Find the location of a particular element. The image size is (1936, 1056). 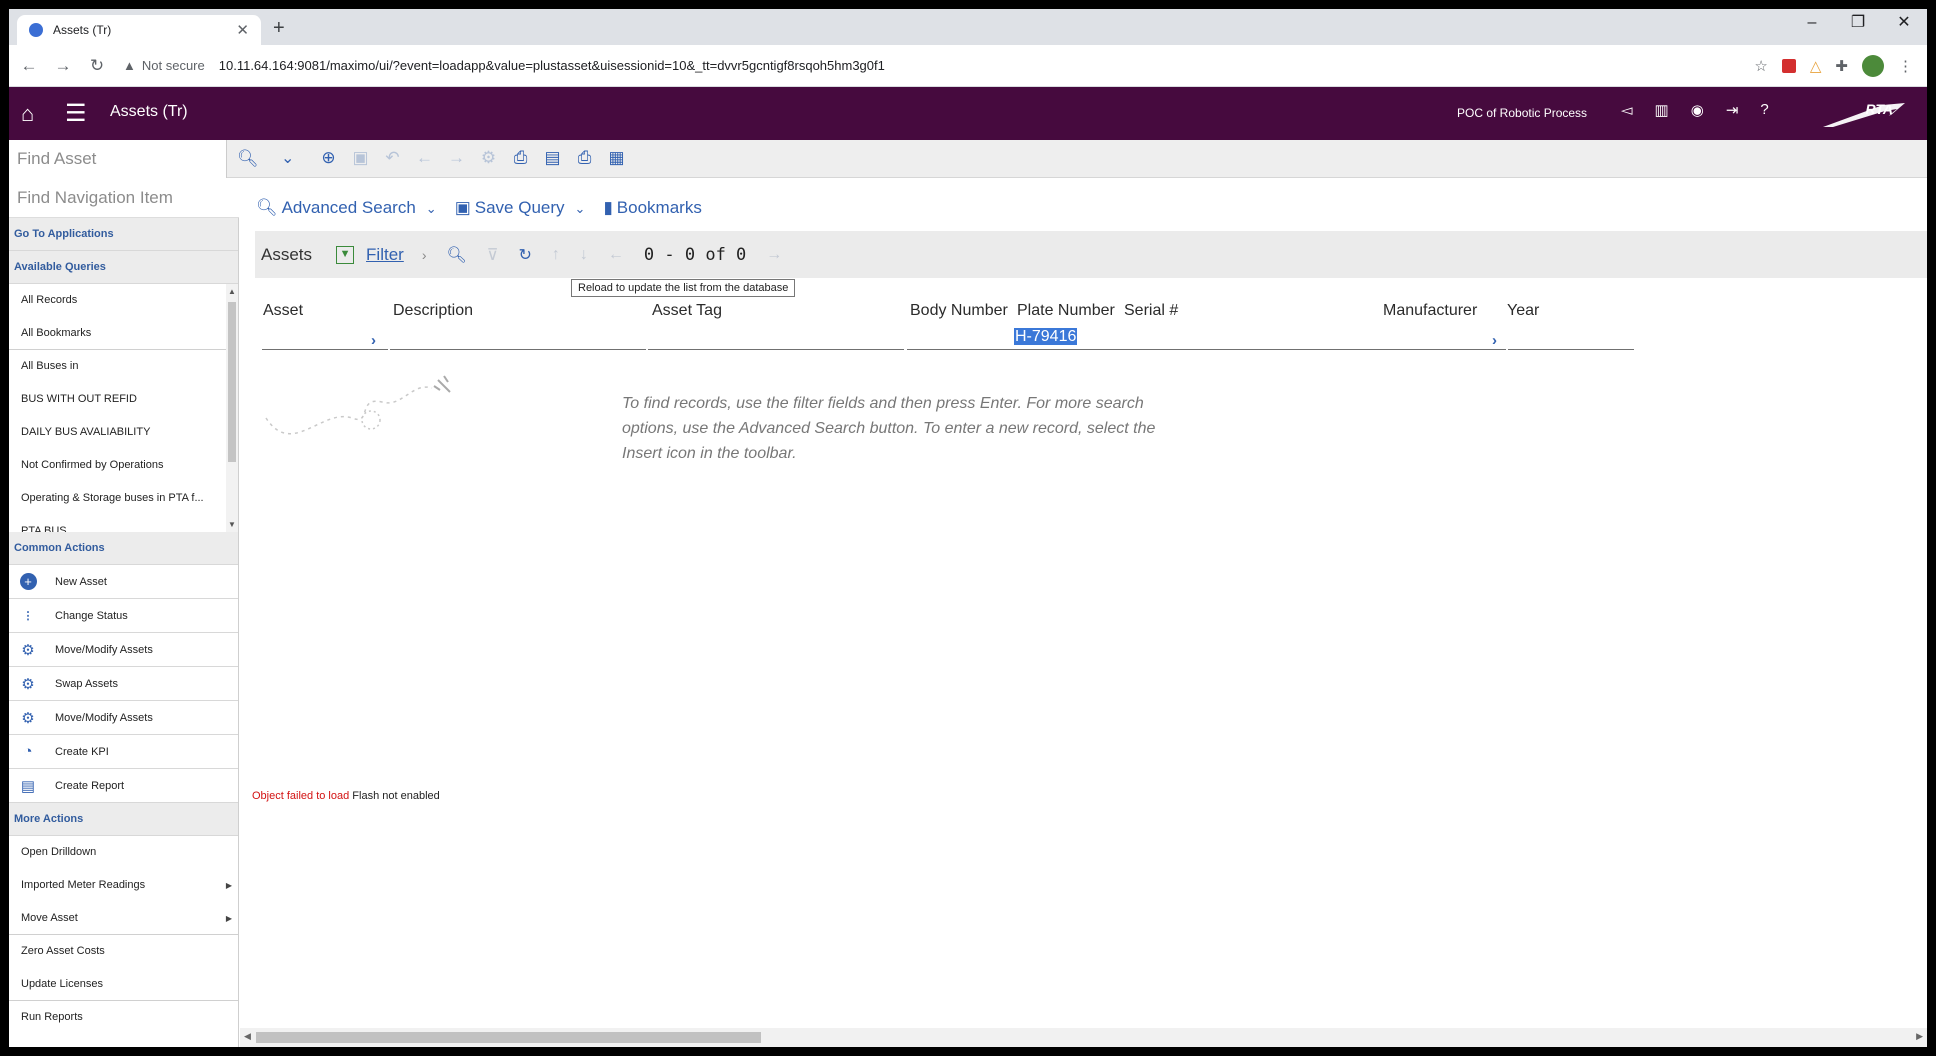

more-item: Zero Asset Costs is located at coordinates (123, 951).